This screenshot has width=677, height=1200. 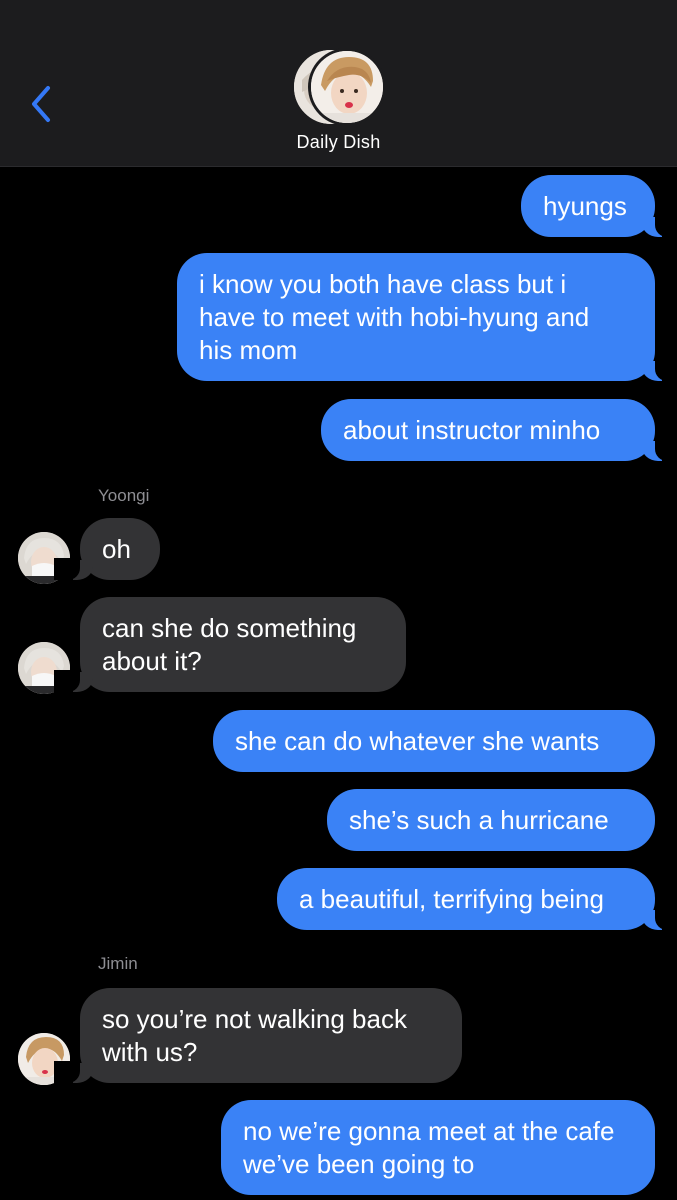 I want to click on group-avatar, so click(x=339, y=87).